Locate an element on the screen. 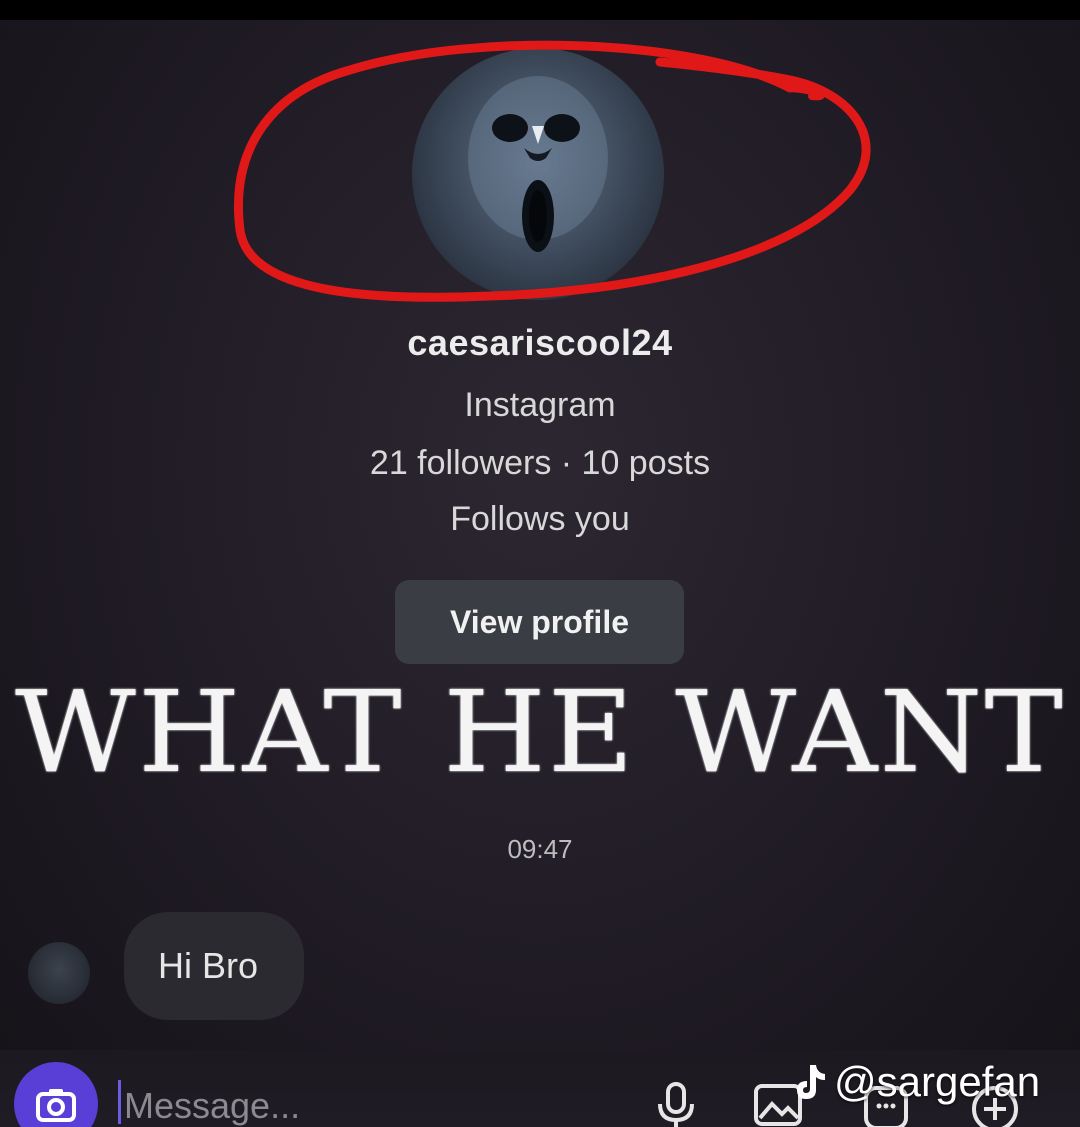 The height and width of the screenshot is (1127, 1080). text-cursor is located at coordinates (119, 1102).